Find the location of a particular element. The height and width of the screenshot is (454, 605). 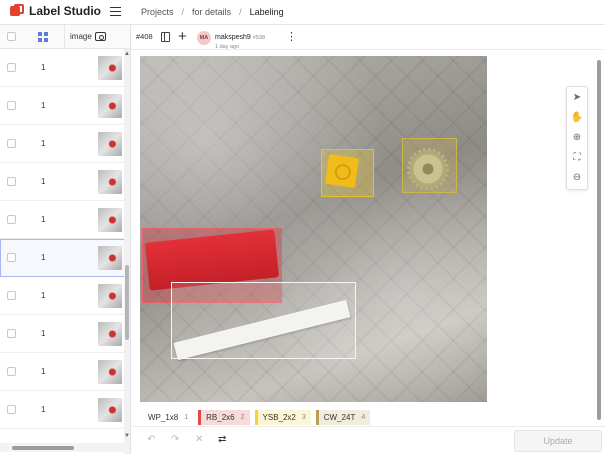

task-list-scrollbar is located at coordinates (127, 251).